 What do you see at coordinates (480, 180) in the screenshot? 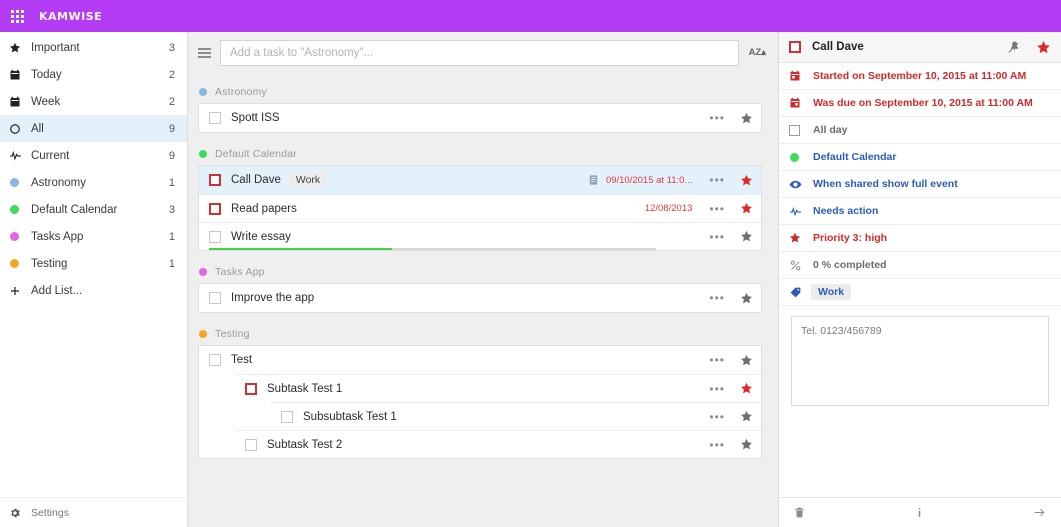
I see `table-row: Call Dave Work 09/10/2015 at 11:0... •••` at bounding box center [480, 180].